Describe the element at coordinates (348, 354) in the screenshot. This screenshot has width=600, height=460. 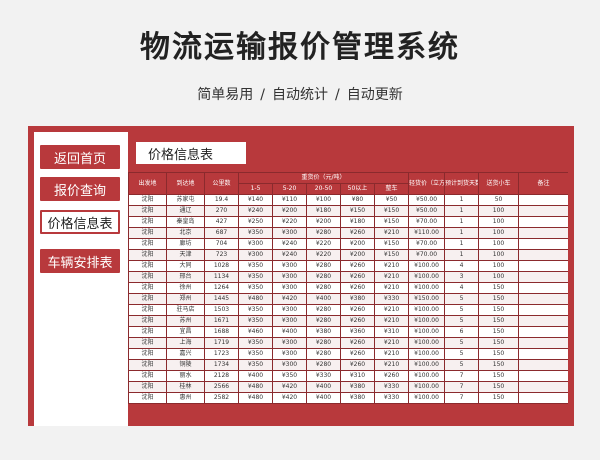
I see `table-row: 沈阳 嘉兴 1723 ¥350 ¥300 ¥280 ¥260 ¥210 ¥100.00 5 150` at that location.